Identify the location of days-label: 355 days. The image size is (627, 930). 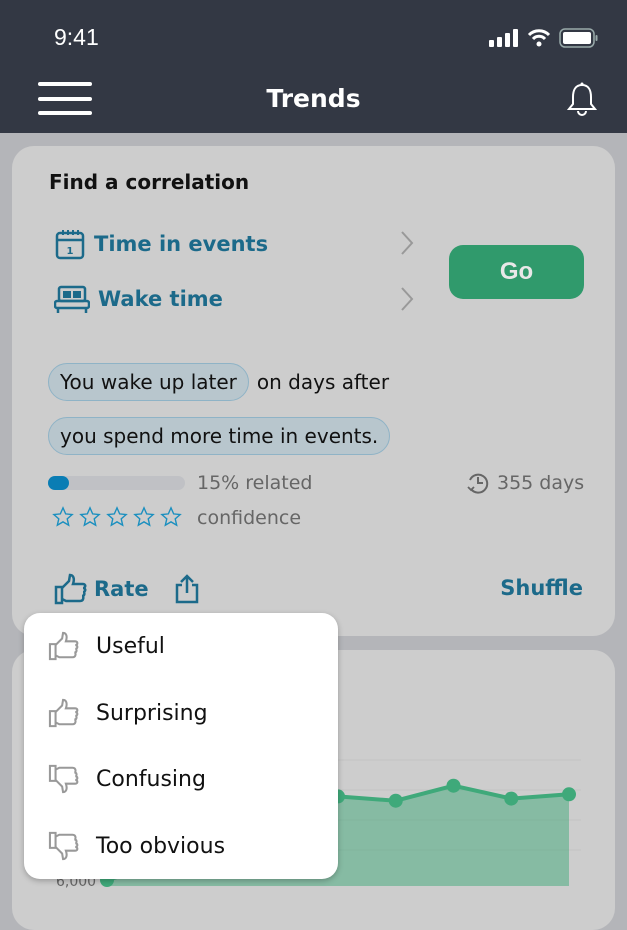
(541, 483).